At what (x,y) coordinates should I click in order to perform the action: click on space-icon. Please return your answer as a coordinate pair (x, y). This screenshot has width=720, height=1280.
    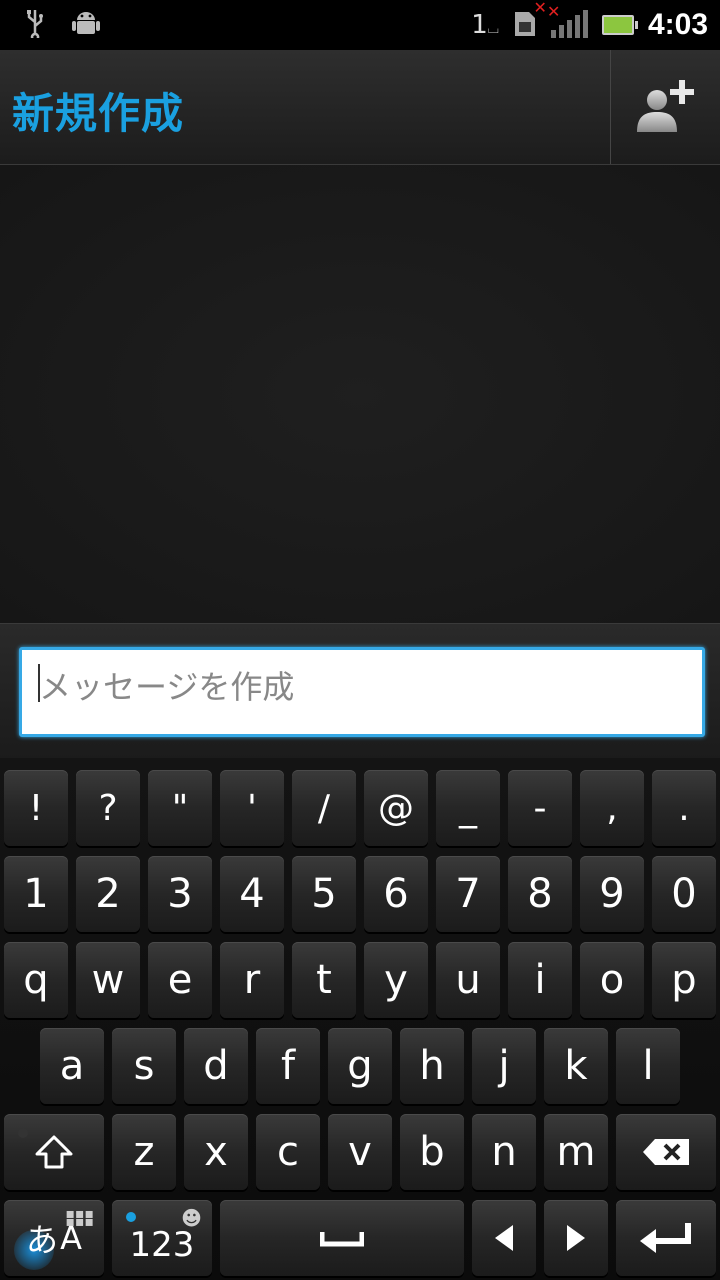
    Looking at the image, I should click on (342, 1239).